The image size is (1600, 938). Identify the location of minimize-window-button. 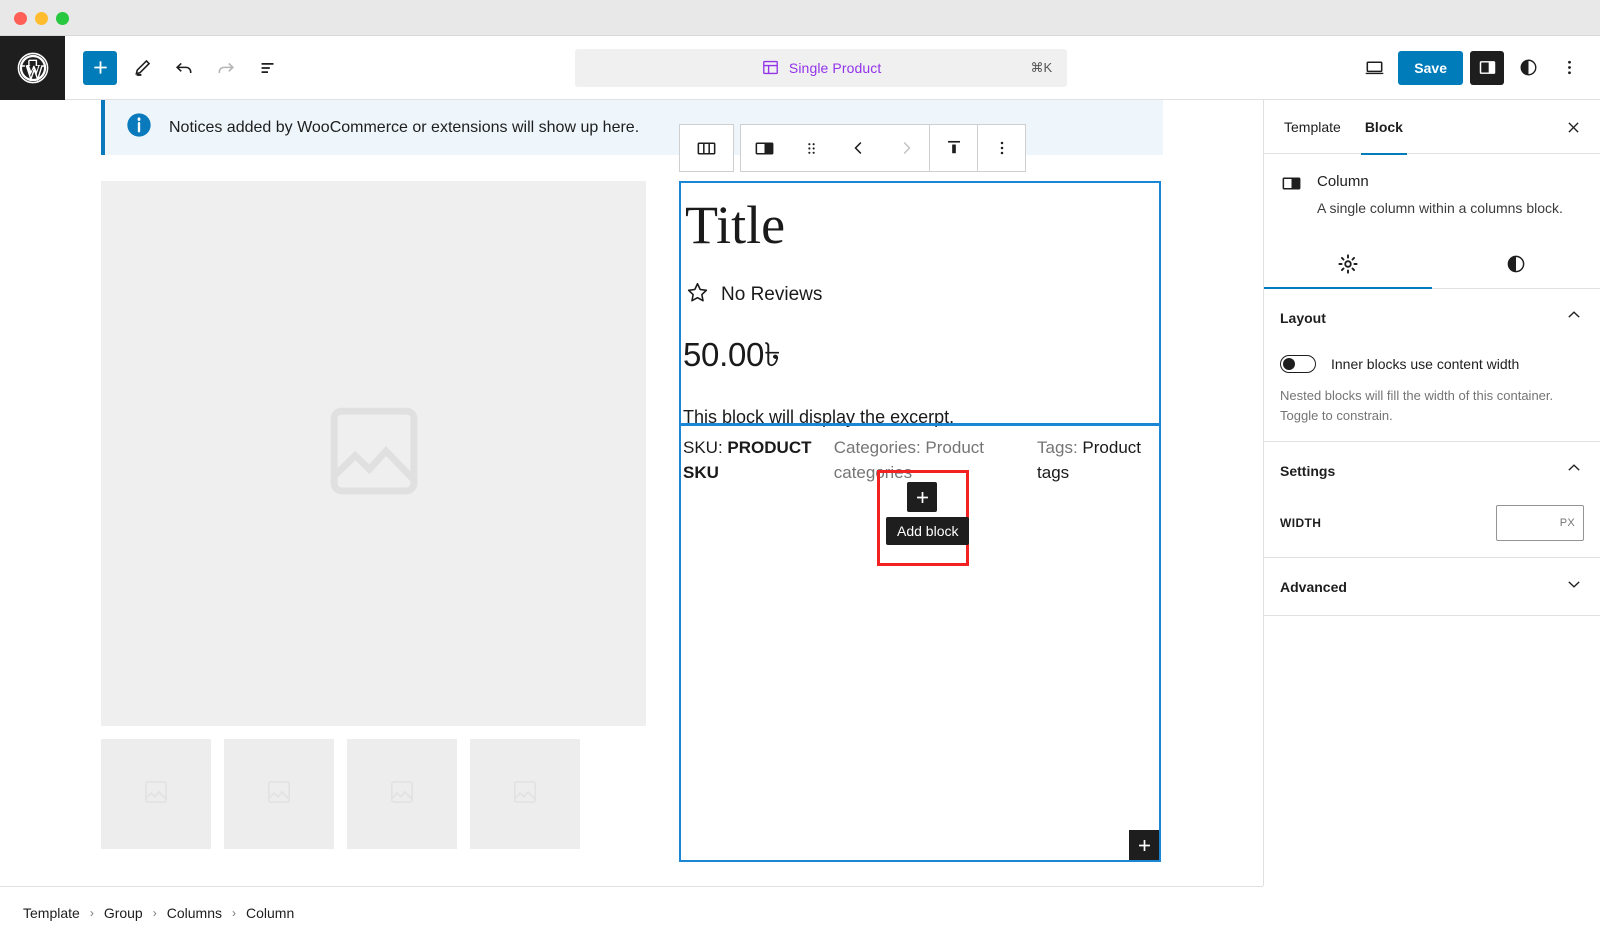
(41, 18).